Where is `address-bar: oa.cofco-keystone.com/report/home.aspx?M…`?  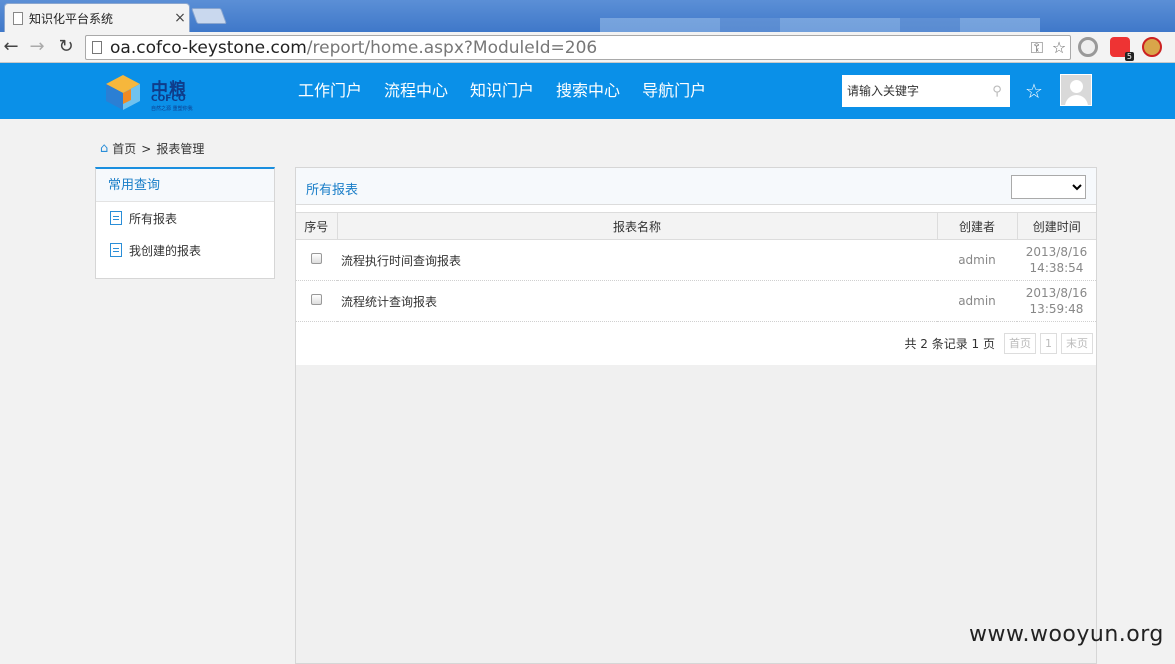 address-bar: oa.cofco-keystone.com/report/home.aspx?M… is located at coordinates (578, 47).